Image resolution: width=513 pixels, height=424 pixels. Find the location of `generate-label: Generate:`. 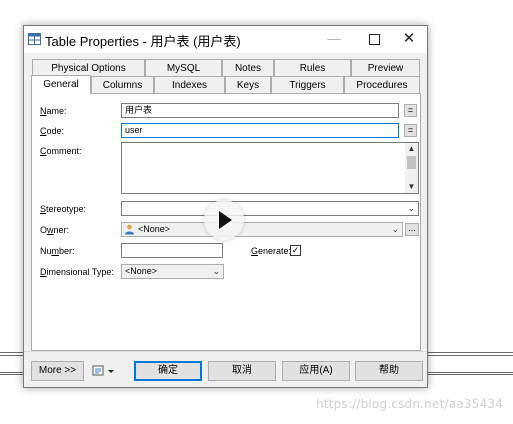

generate-label: Generate: is located at coordinates (271, 251).